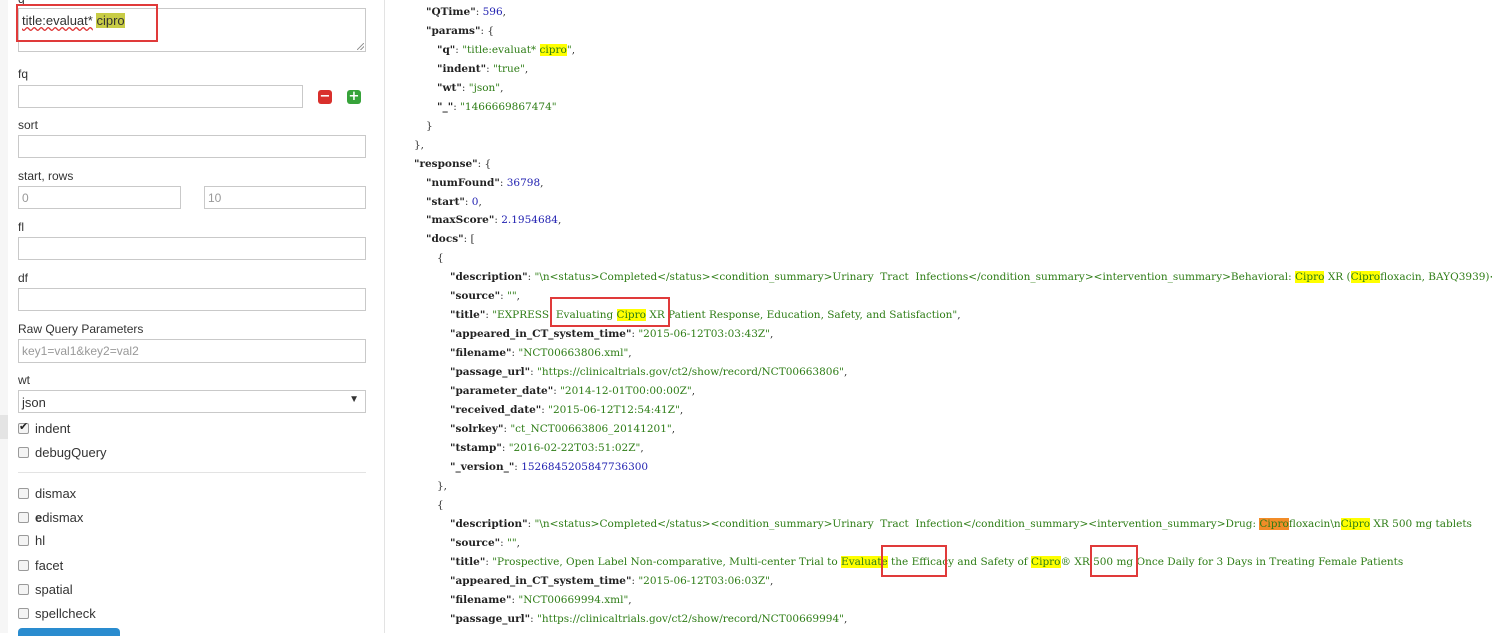 Image resolution: width=1492 pixels, height=636 pixels. I want to click on doc2-filename: "filename": "NCT00669994.xml",, so click(541, 600).